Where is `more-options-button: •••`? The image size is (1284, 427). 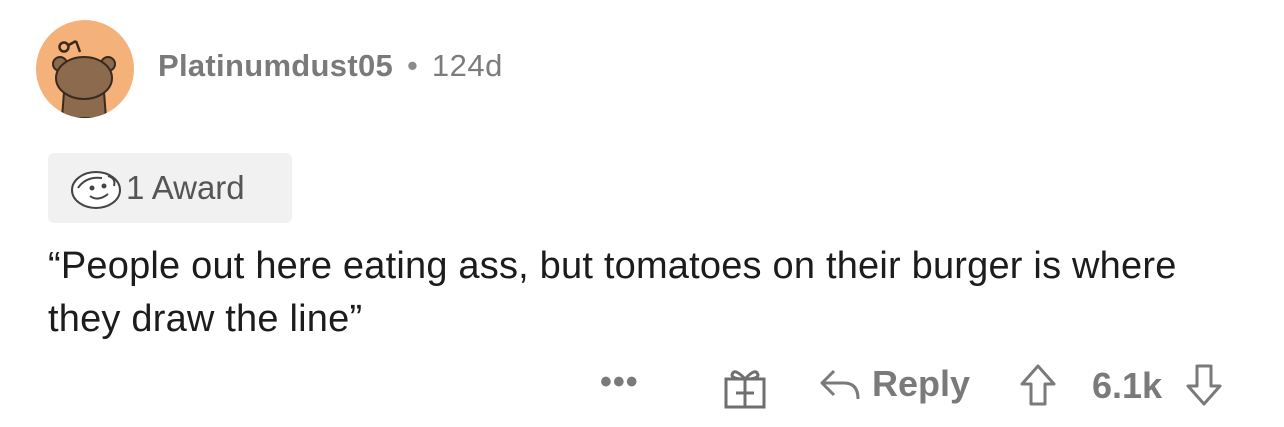
more-options-button: ••• is located at coordinates (619, 382).